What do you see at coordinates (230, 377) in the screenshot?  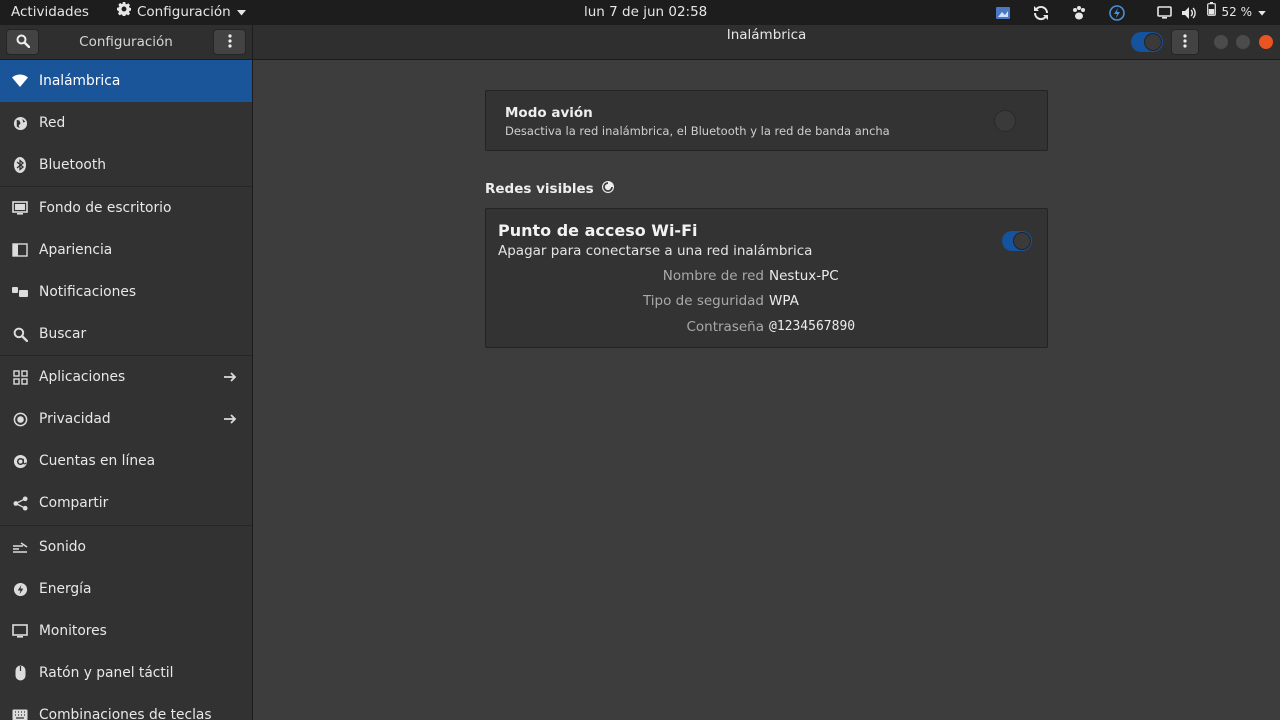 I see `arrow-right-icon` at bounding box center [230, 377].